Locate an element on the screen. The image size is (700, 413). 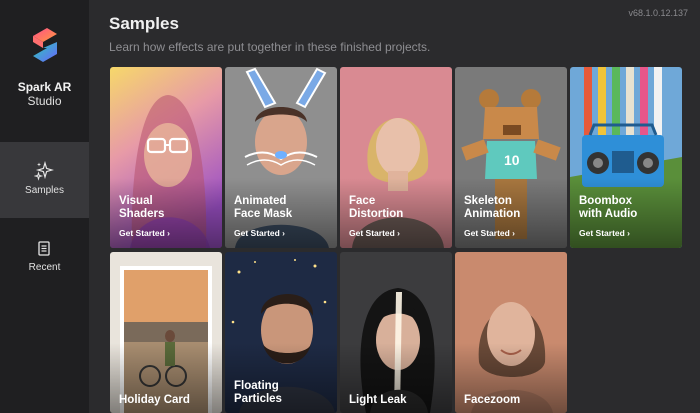
spark-ar-logo-icon is located at coordinates (45, 45).